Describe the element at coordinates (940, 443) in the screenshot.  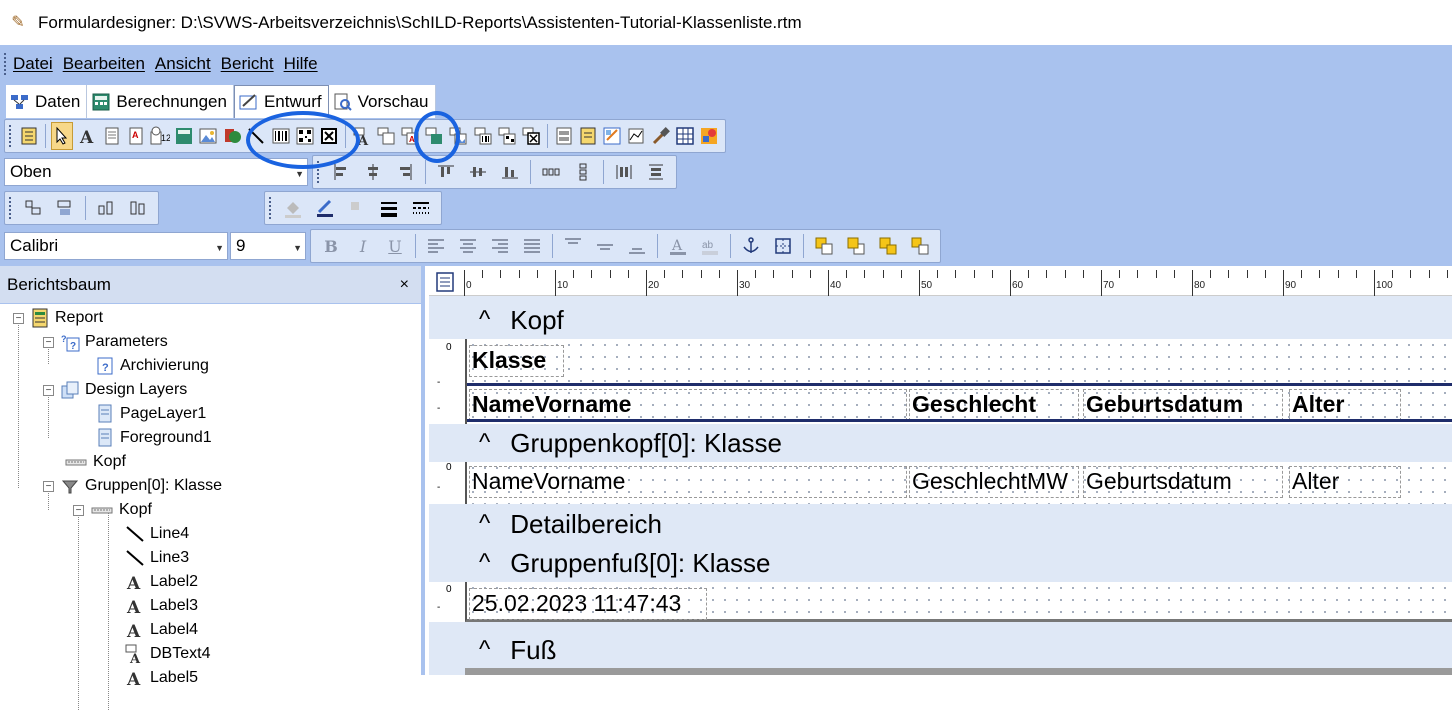
I see `band-header-gruppenkopf: ^ Gruppenkopf[0]: Klasse` at that location.